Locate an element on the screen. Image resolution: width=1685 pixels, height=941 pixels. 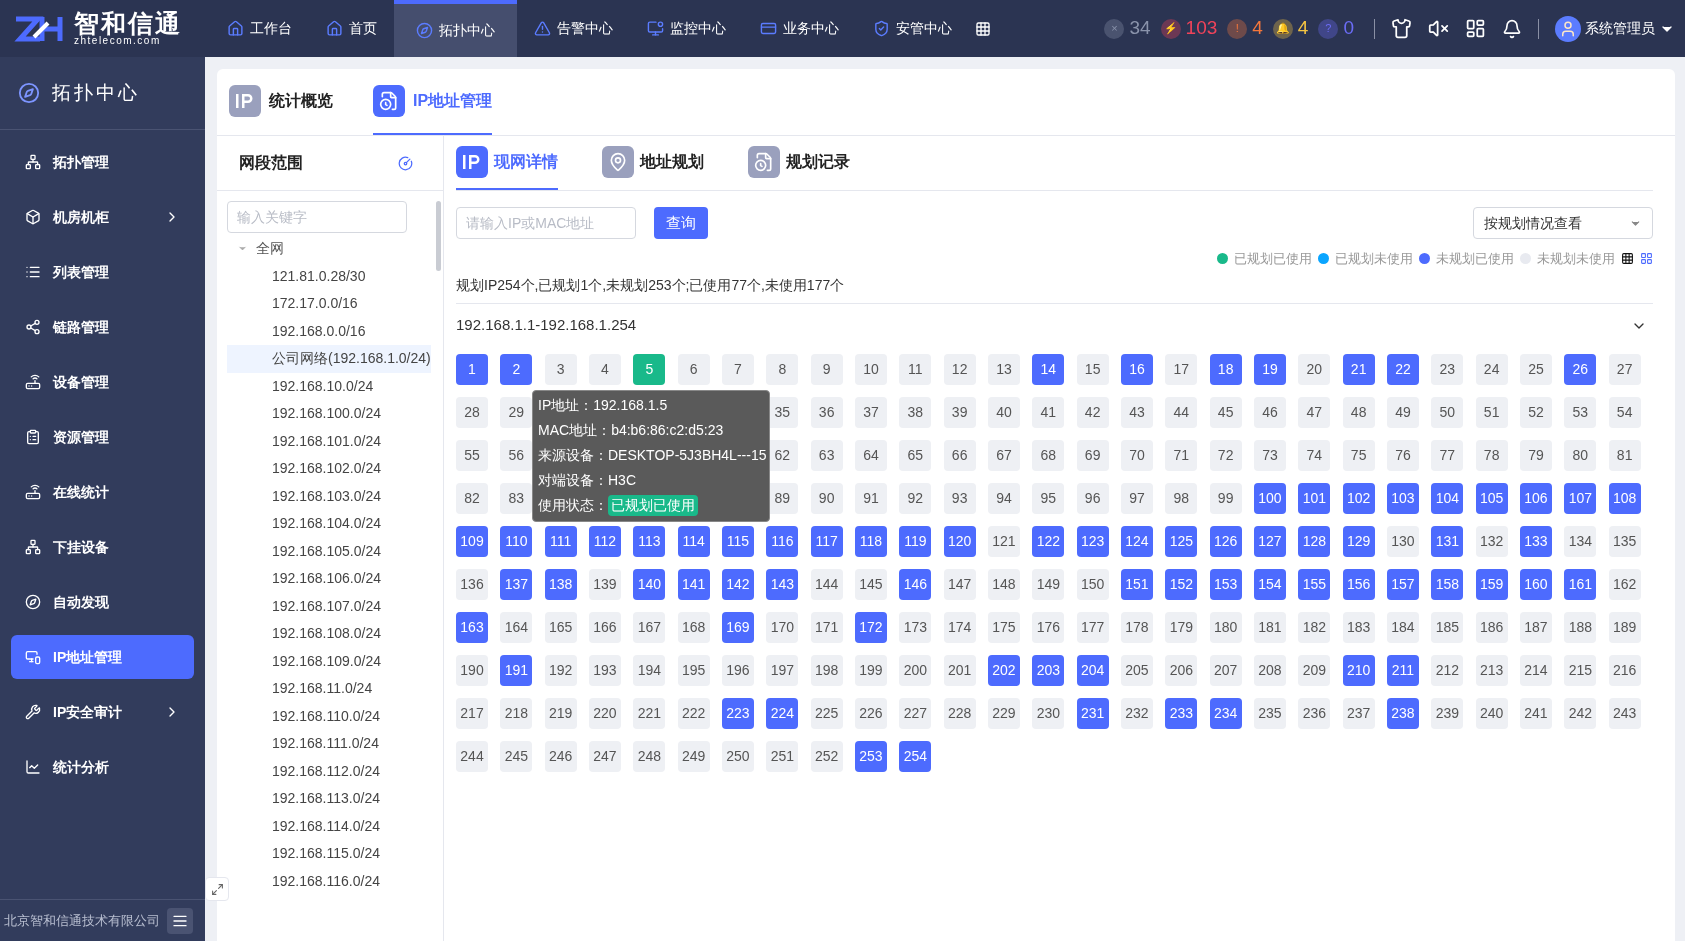
ip-cell: 219 is located at coordinates (560, 713).